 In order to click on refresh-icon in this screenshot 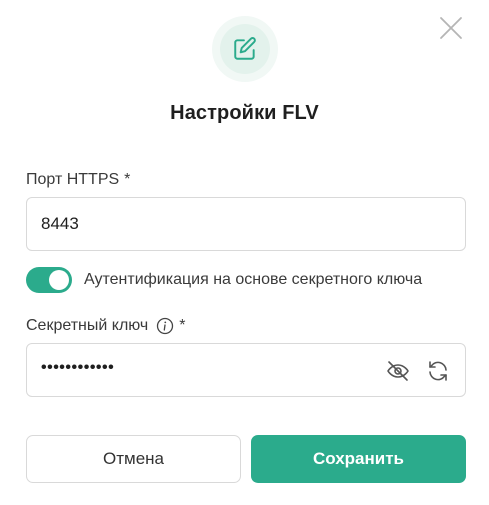, I will do `click(438, 371)`.